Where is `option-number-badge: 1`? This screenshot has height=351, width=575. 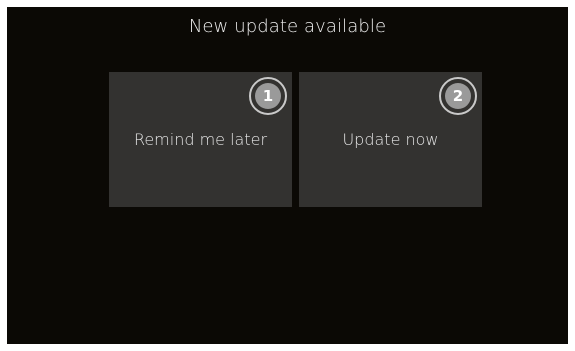
option-number-badge: 1 is located at coordinates (268, 96).